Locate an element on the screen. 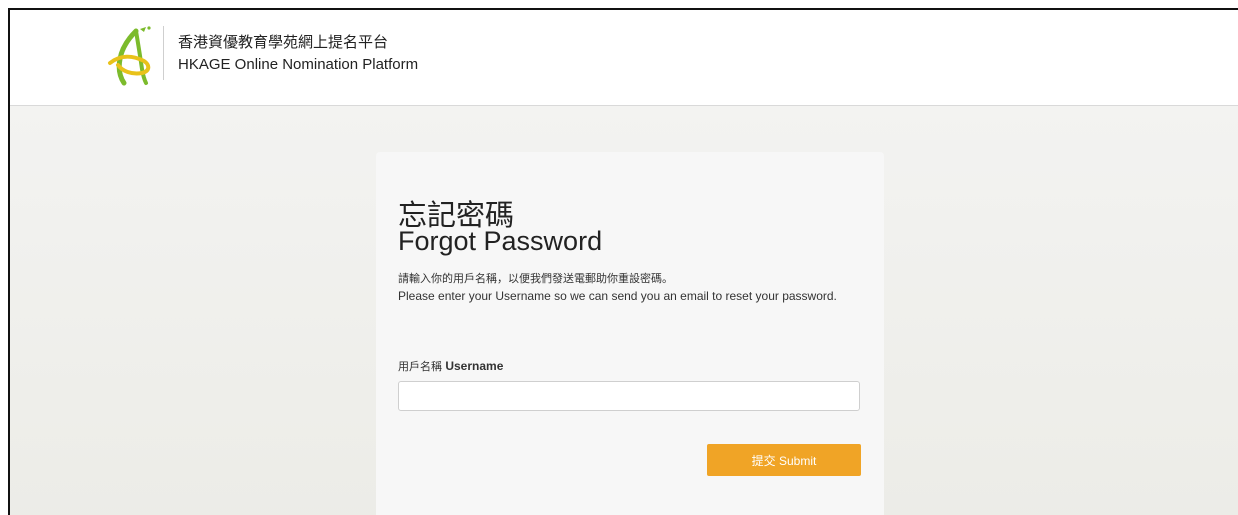 This screenshot has width=1238, height=515. instructions-chinese: 請輸入你的用戶名稱，以便我們發送電郵助你重設密碼。 is located at coordinates (535, 278).